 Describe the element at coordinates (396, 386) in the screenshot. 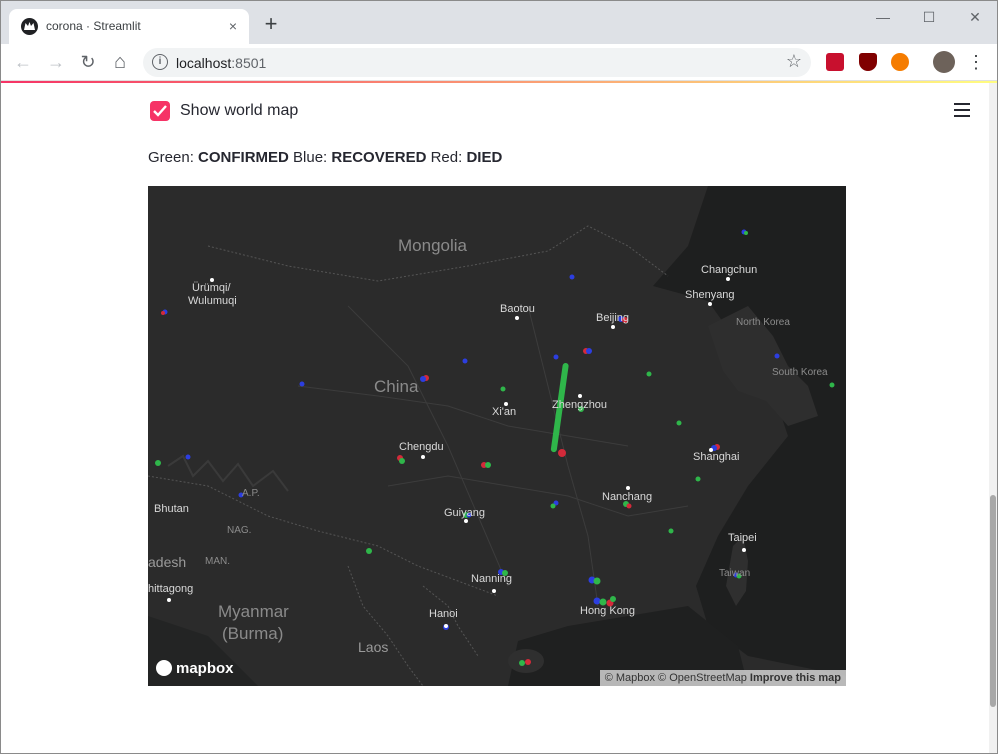

I see `map-label-china: China` at that location.